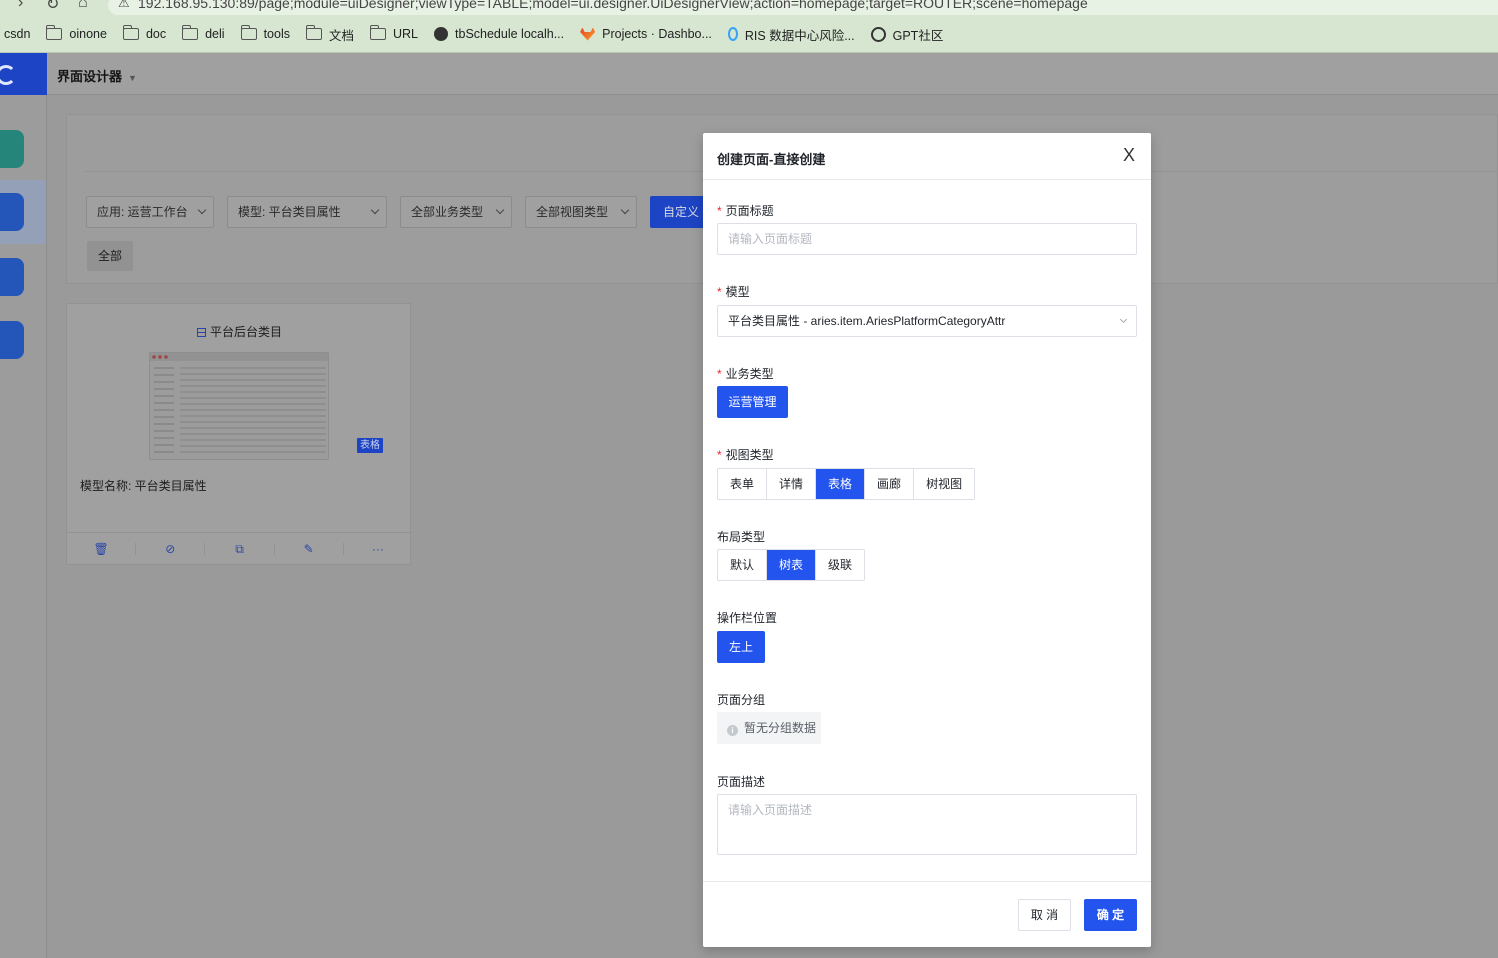 The width and height of the screenshot is (1498, 958). I want to click on biz-type-filter-select: 全部业务类型, so click(456, 212).